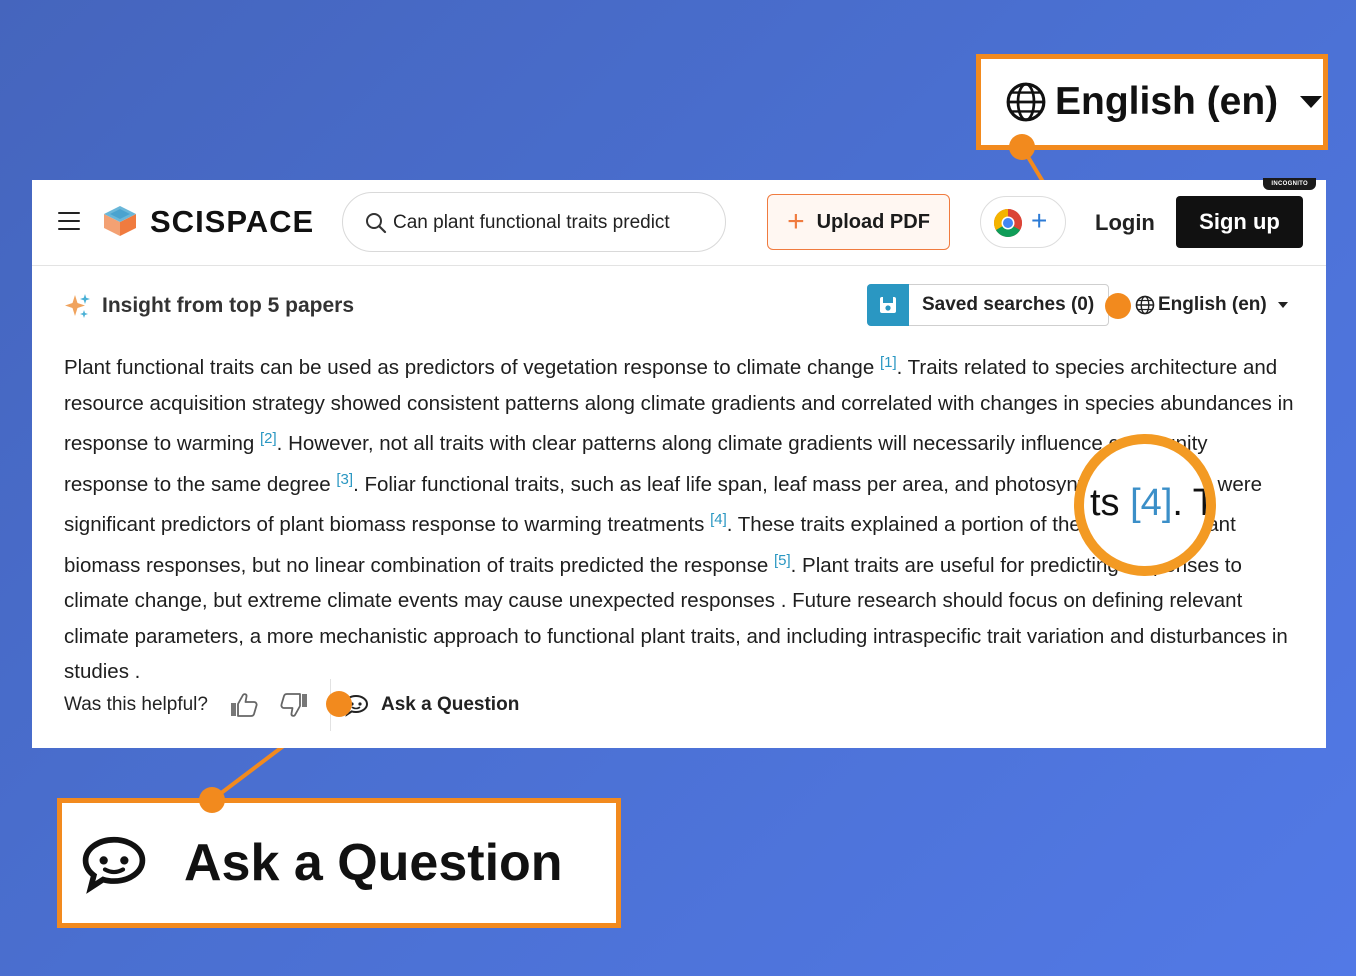 The width and height of the screenshot is (1356, 976). Describe the element at coordinates (77, 306) in the screenshot. I see `sparkle-icon` at that location.